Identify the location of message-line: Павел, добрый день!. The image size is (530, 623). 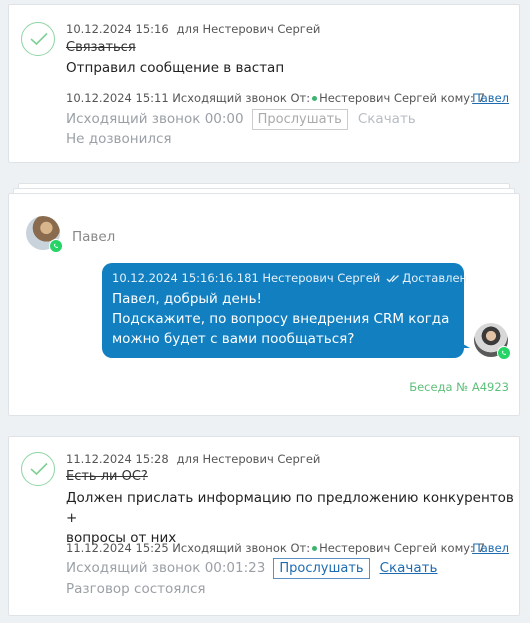
(187, 299).